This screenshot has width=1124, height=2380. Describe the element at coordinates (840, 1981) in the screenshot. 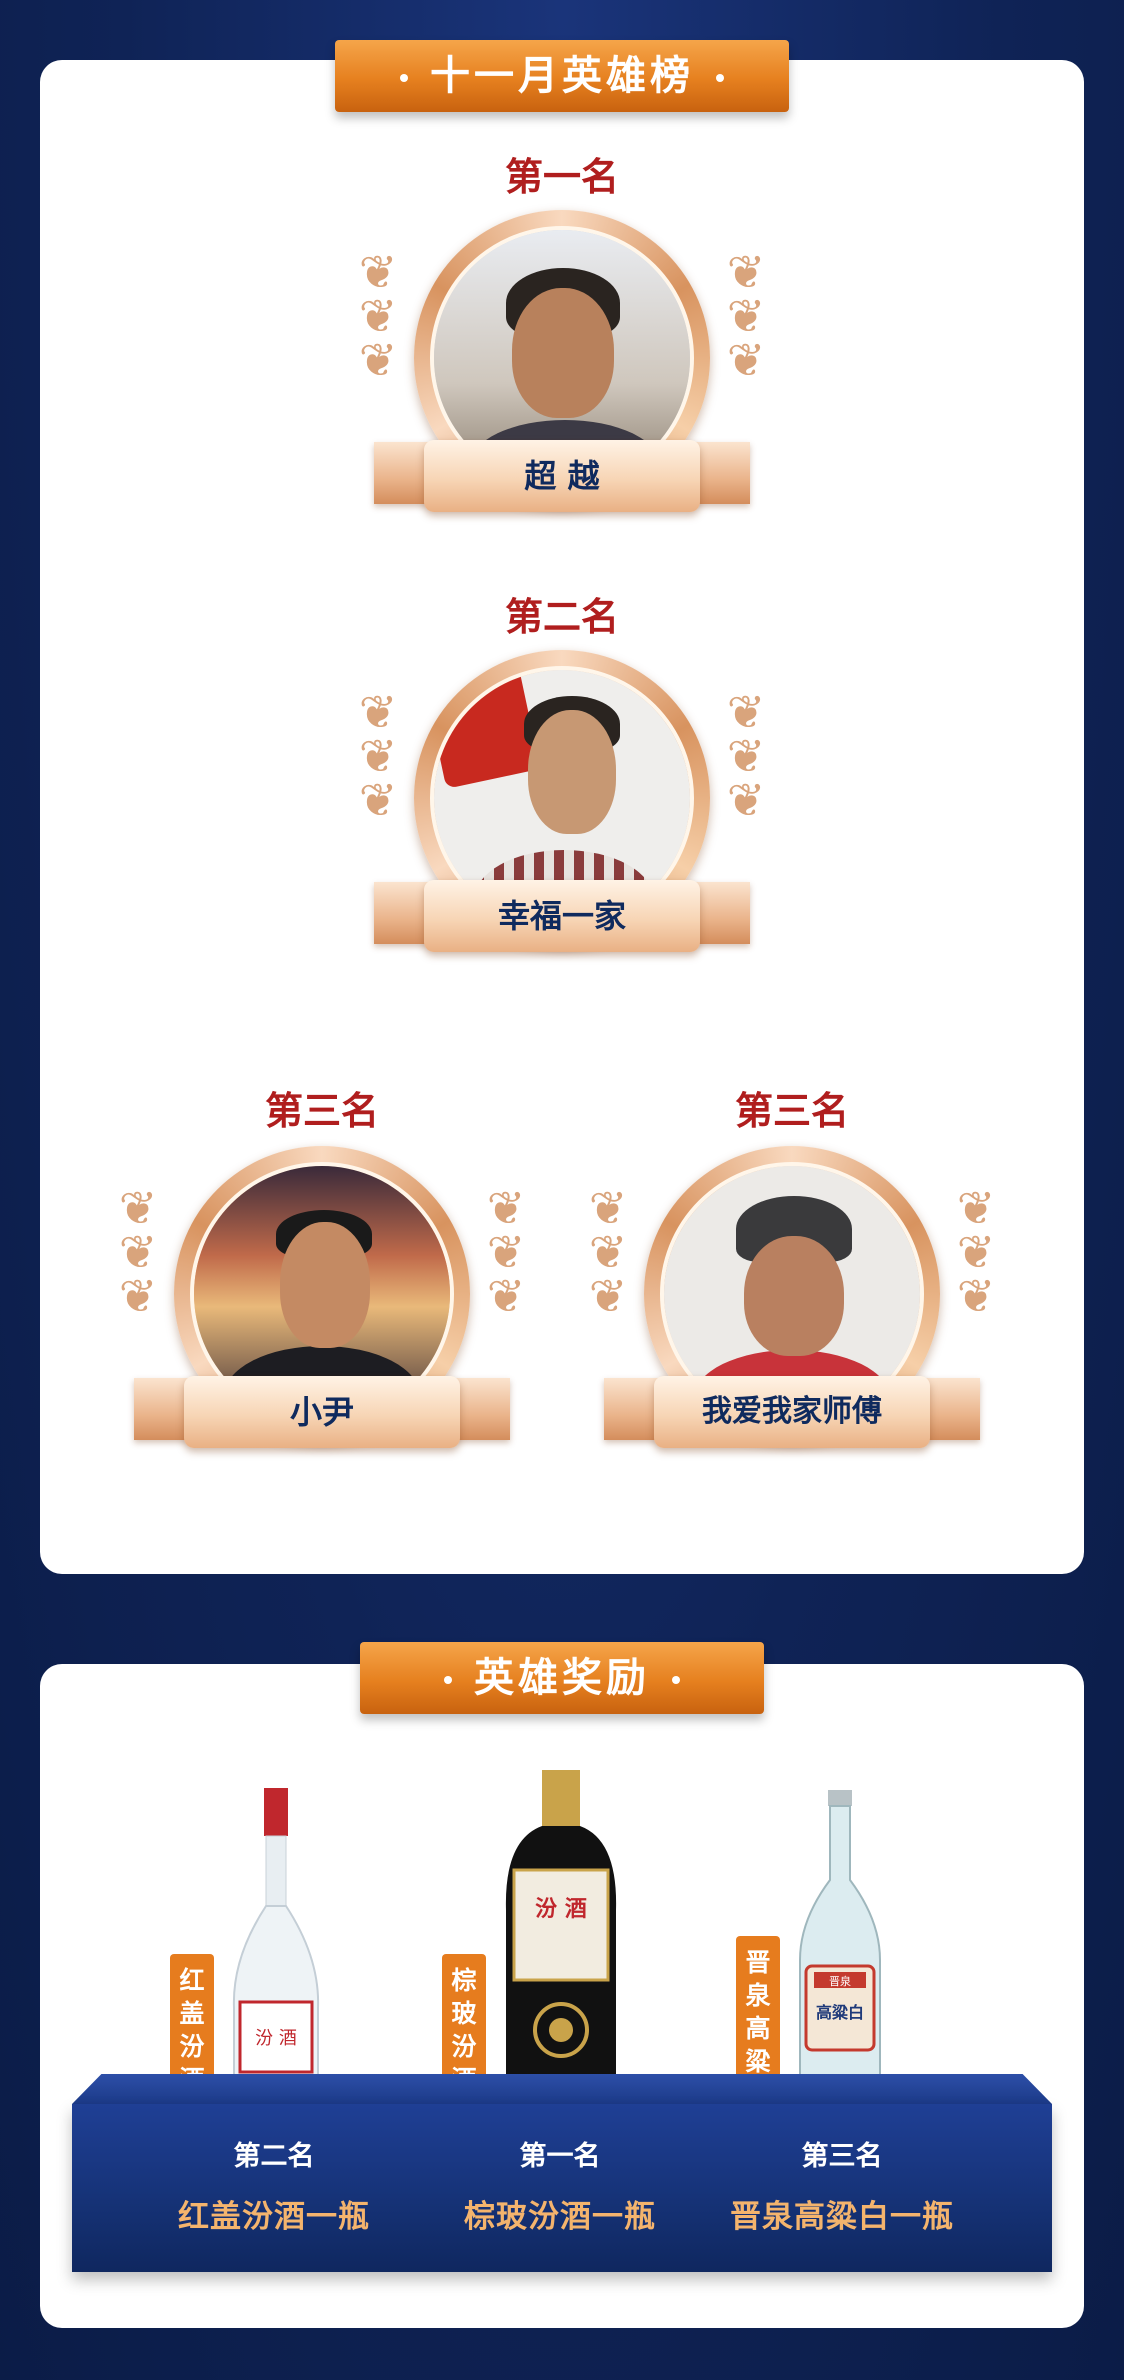

I see `bottle-label-brand: 晋泉` at that location.